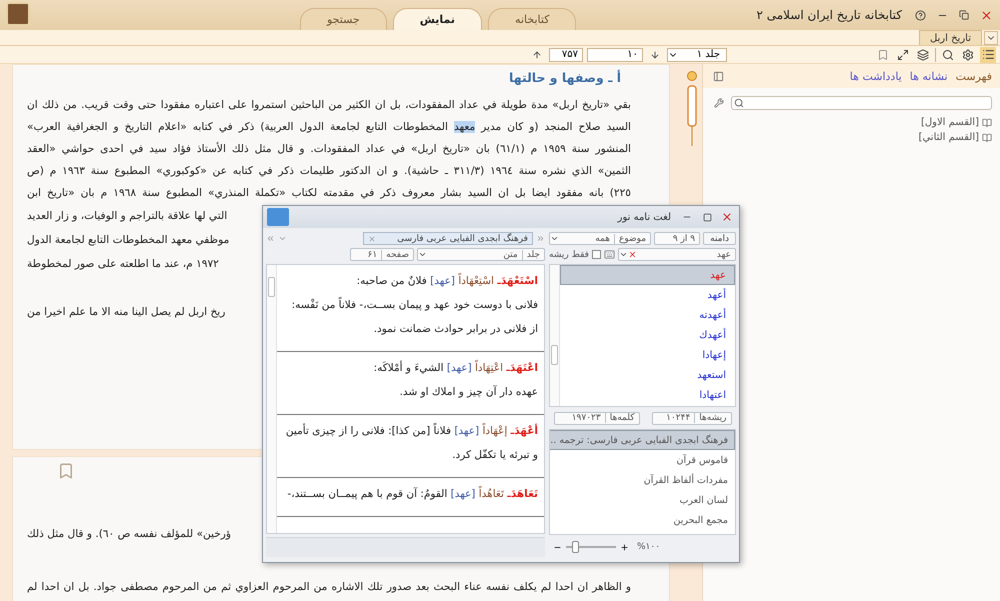  I want to click on arrow-up-icon, so click(537, 55).